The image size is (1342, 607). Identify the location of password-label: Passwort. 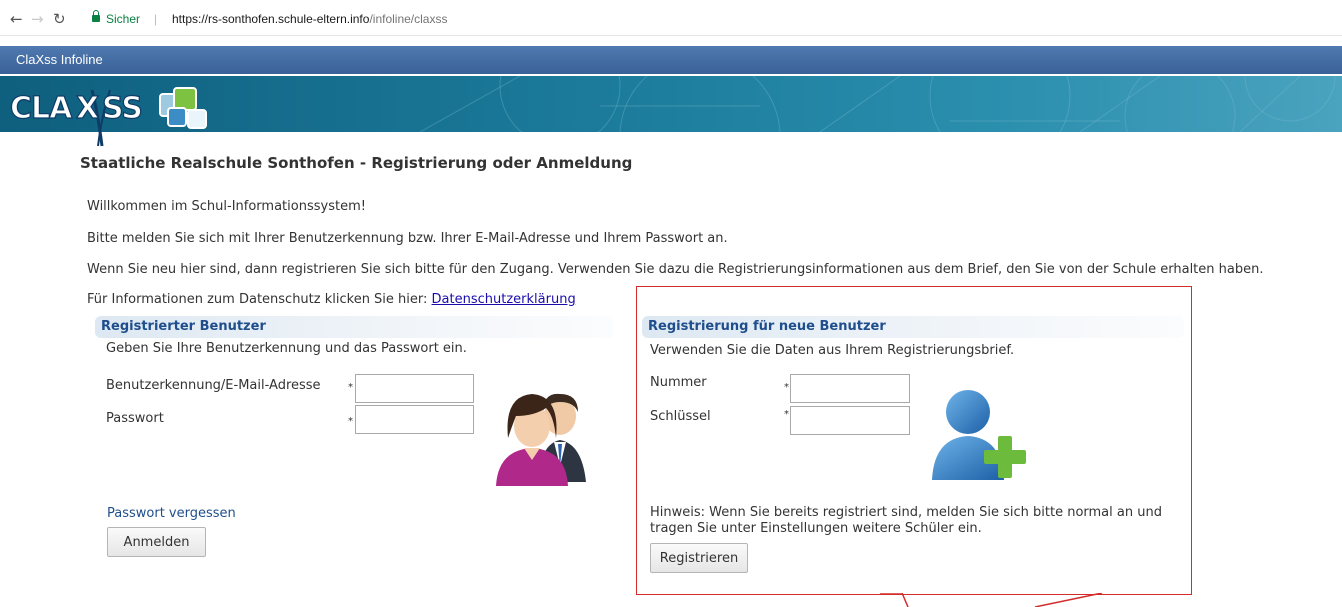
(135, 418).